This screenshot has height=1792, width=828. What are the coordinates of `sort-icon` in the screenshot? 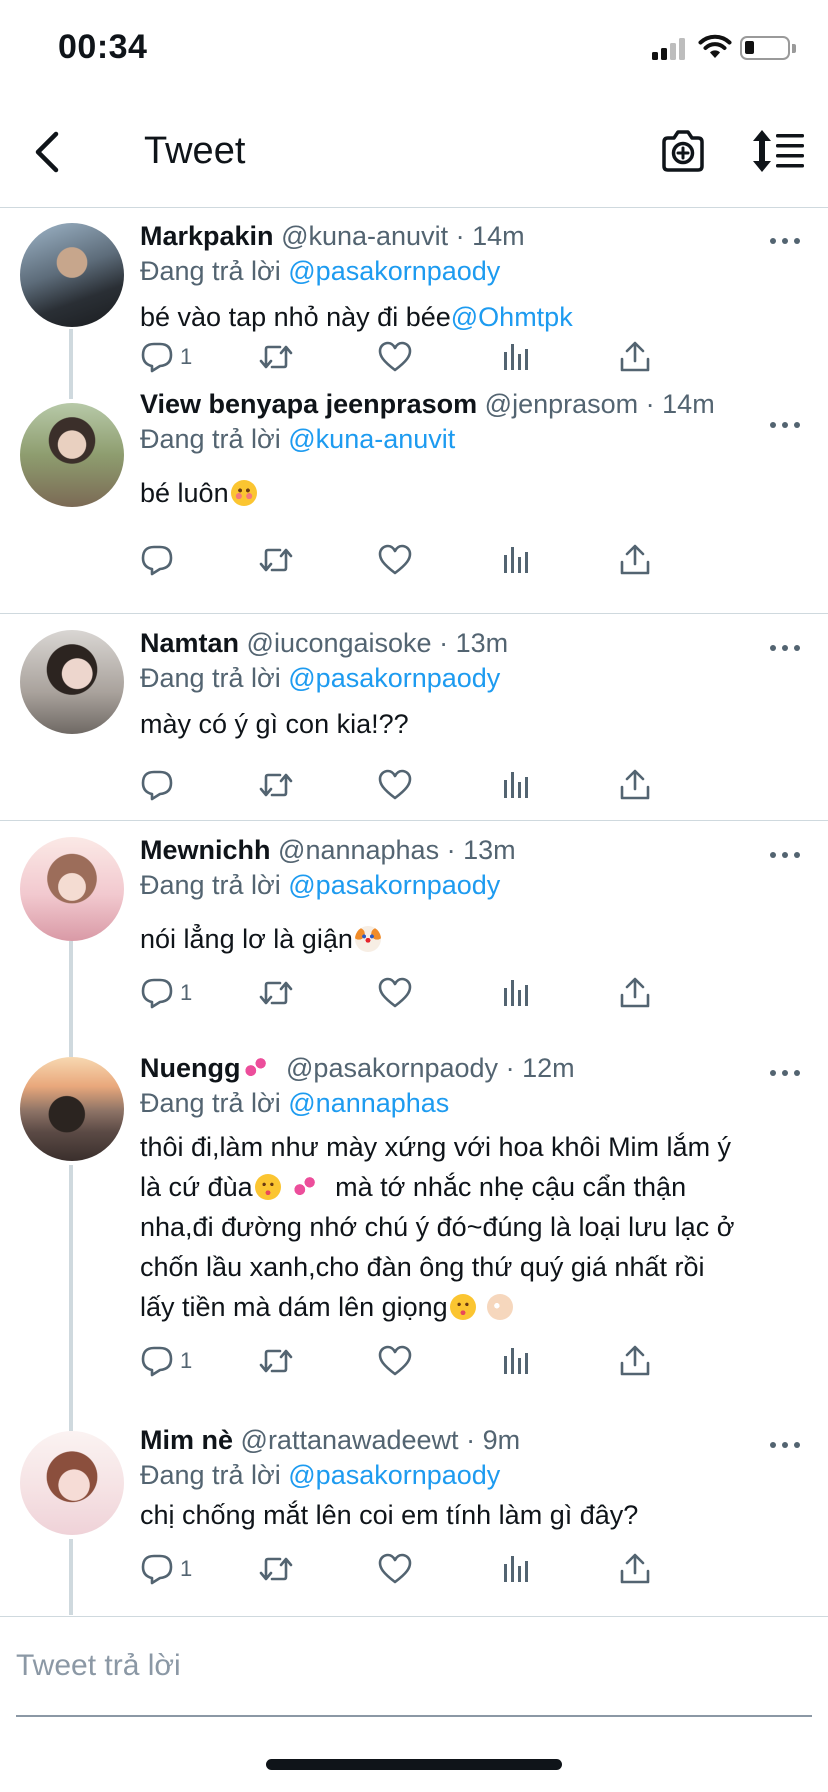 It's located at (779, 151).